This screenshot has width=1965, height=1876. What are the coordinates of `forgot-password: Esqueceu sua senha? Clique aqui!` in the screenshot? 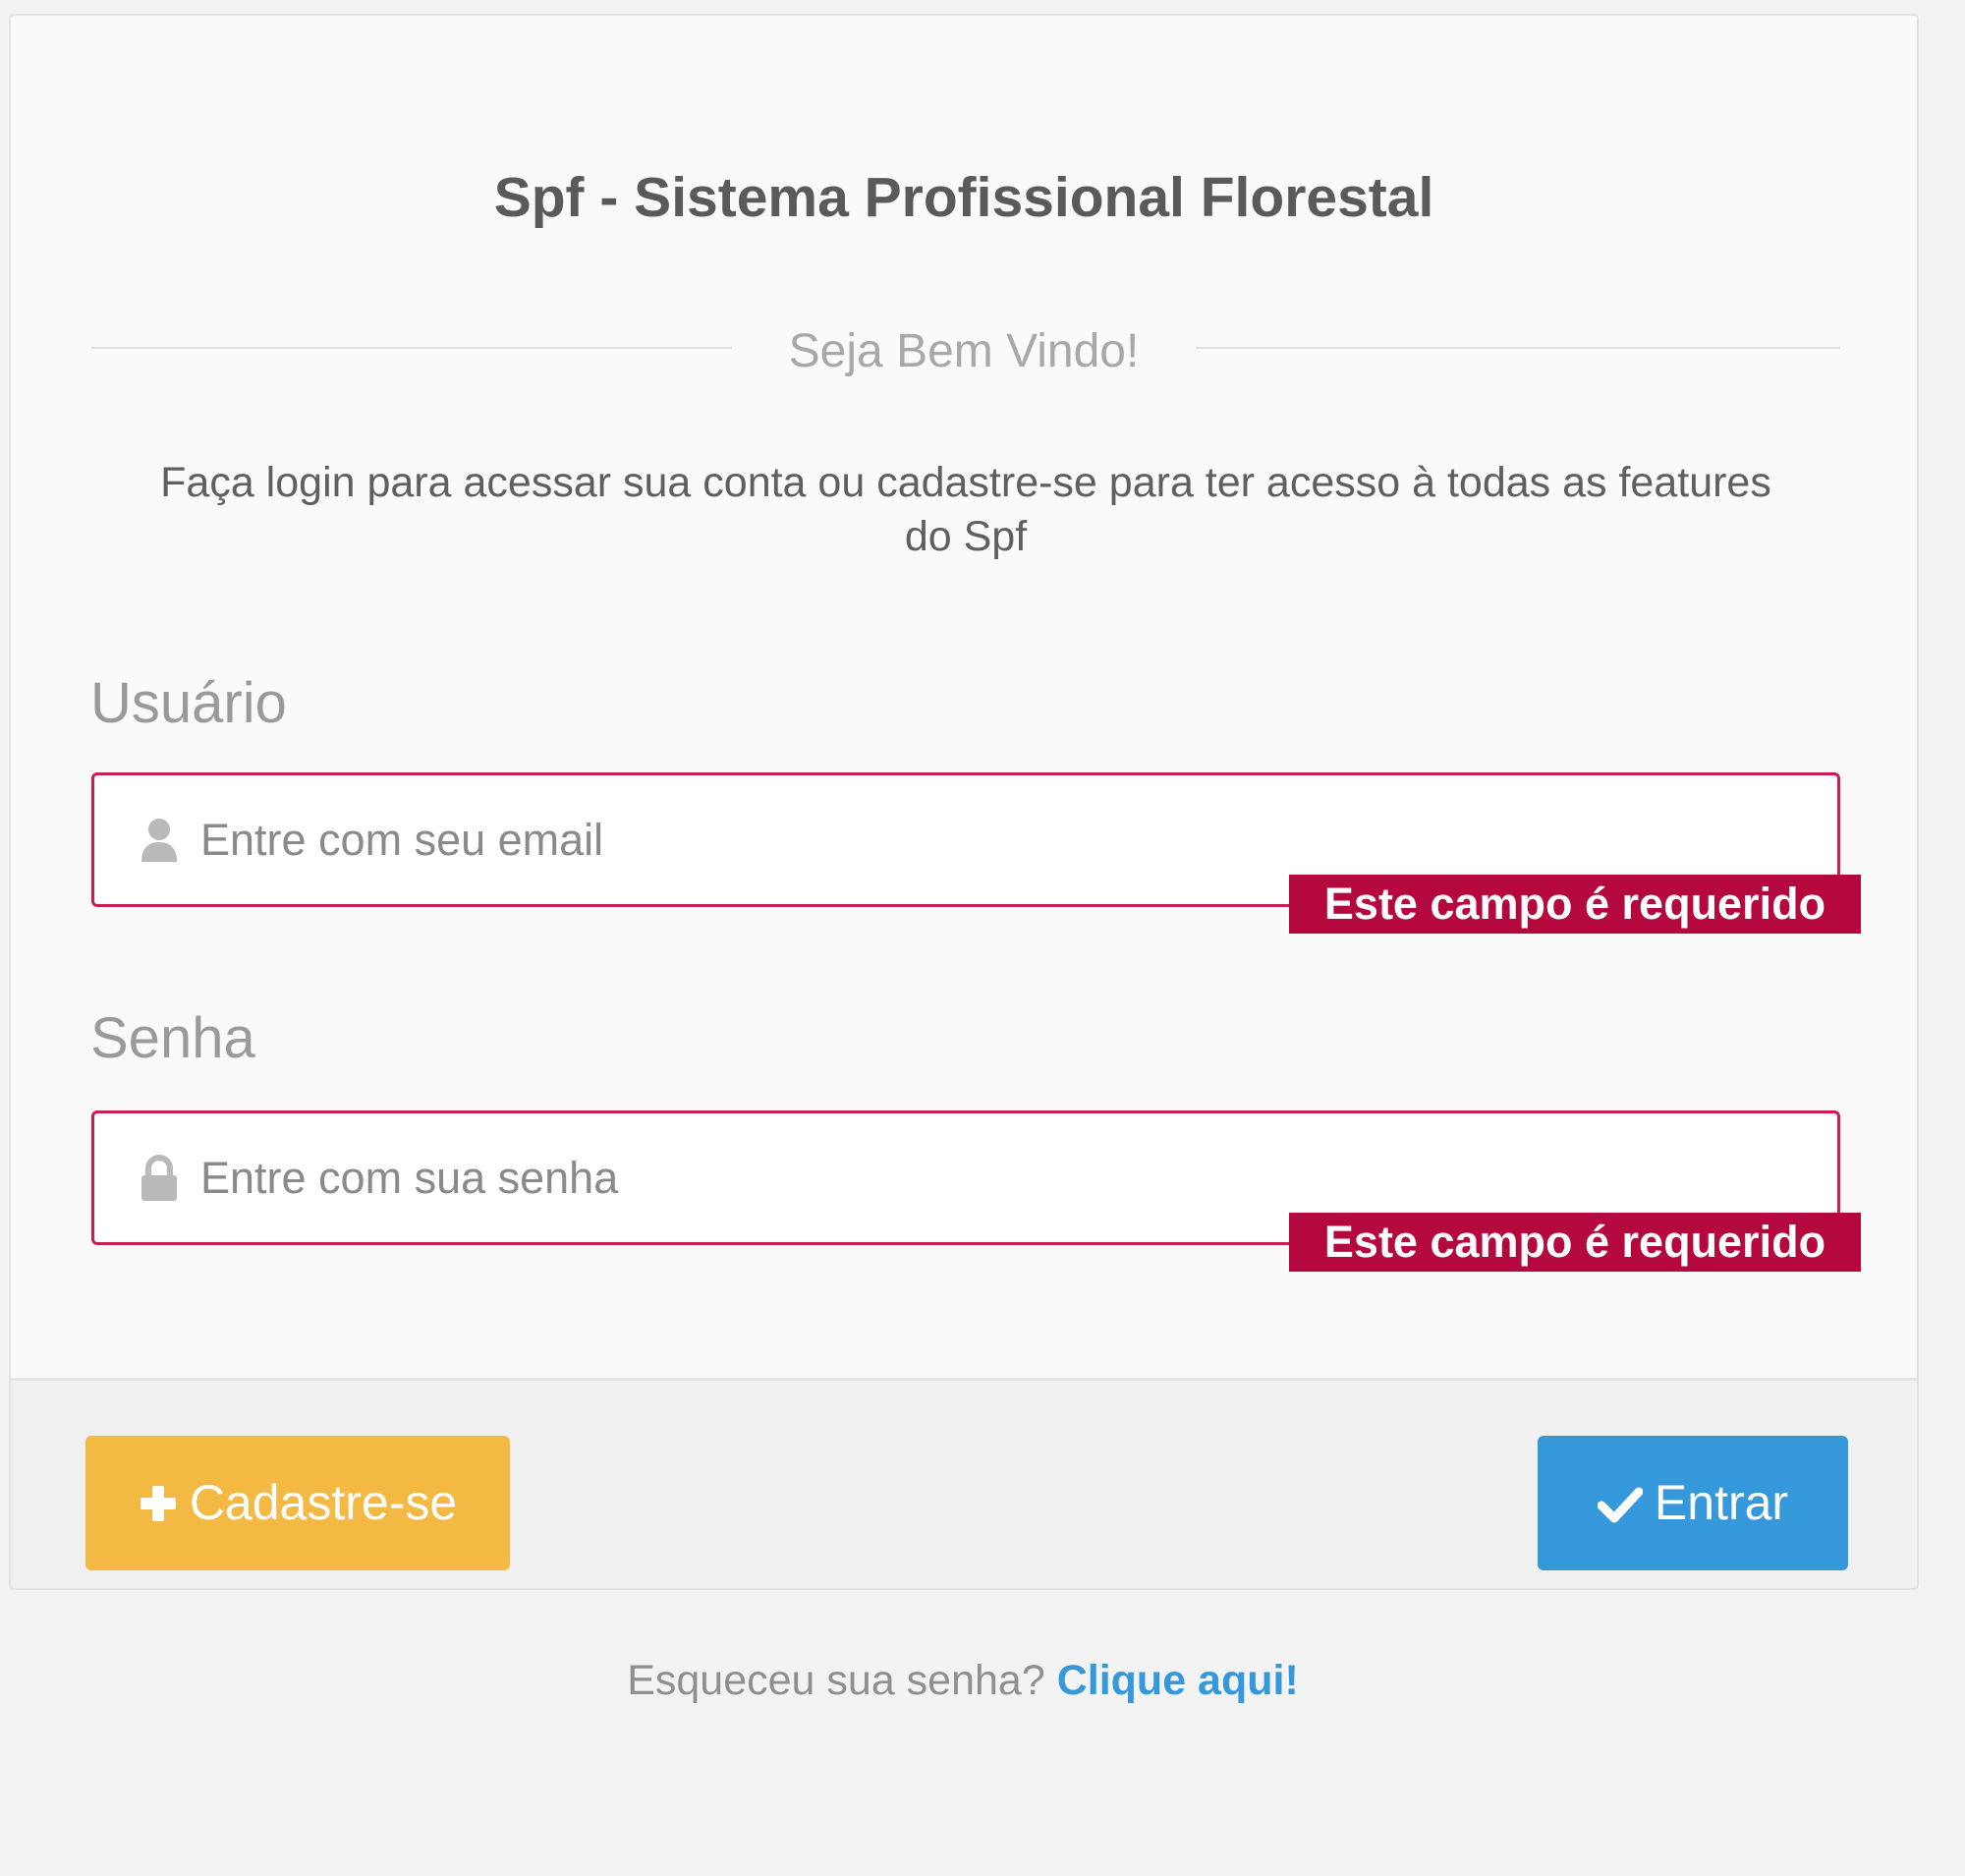 It's located at (963, 1681).